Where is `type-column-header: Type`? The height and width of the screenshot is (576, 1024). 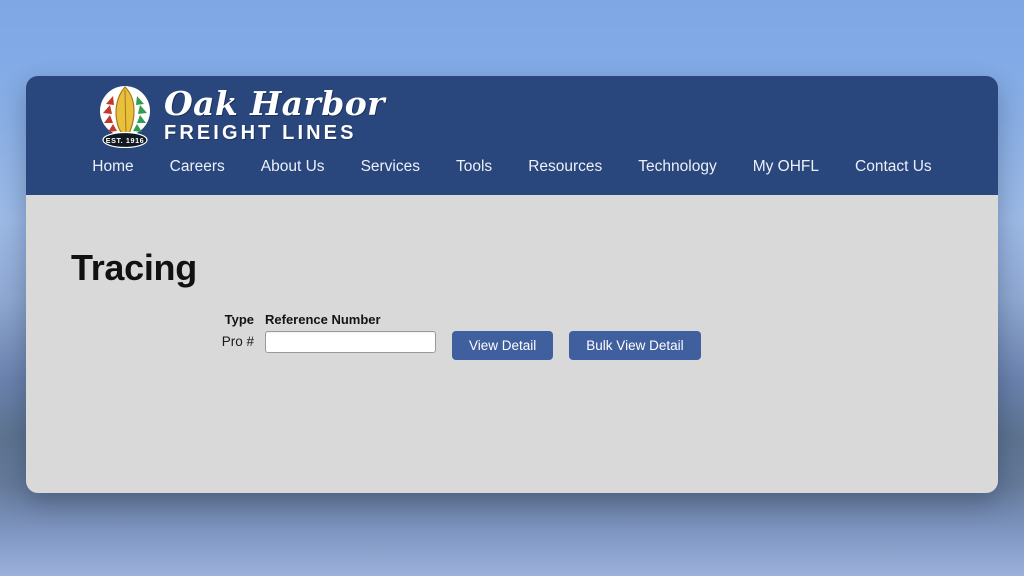
type-column-header: Type is located at coordinates (239, 319).